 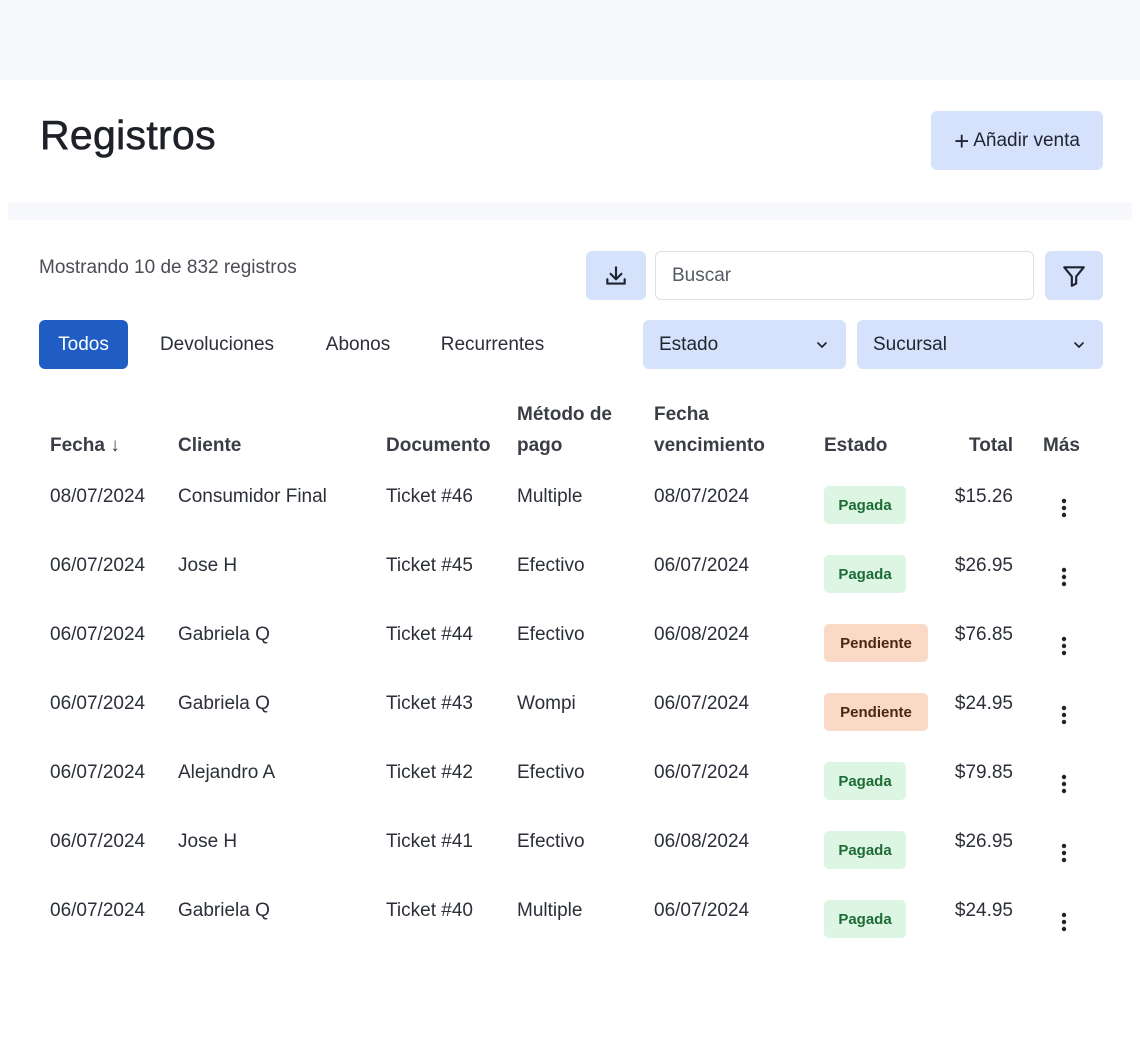 What do you see at coordinates (252, 496) in the screenshot?
I see `cell-cliente: Consumidor Final` at bounding box center [252, 496].